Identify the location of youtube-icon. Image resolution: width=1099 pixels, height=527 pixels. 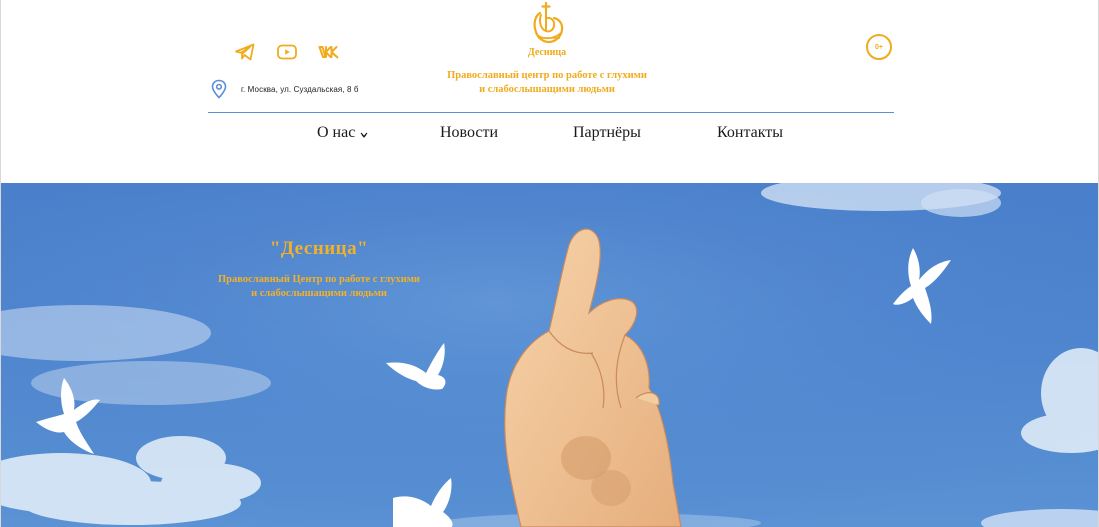
(287, 52).